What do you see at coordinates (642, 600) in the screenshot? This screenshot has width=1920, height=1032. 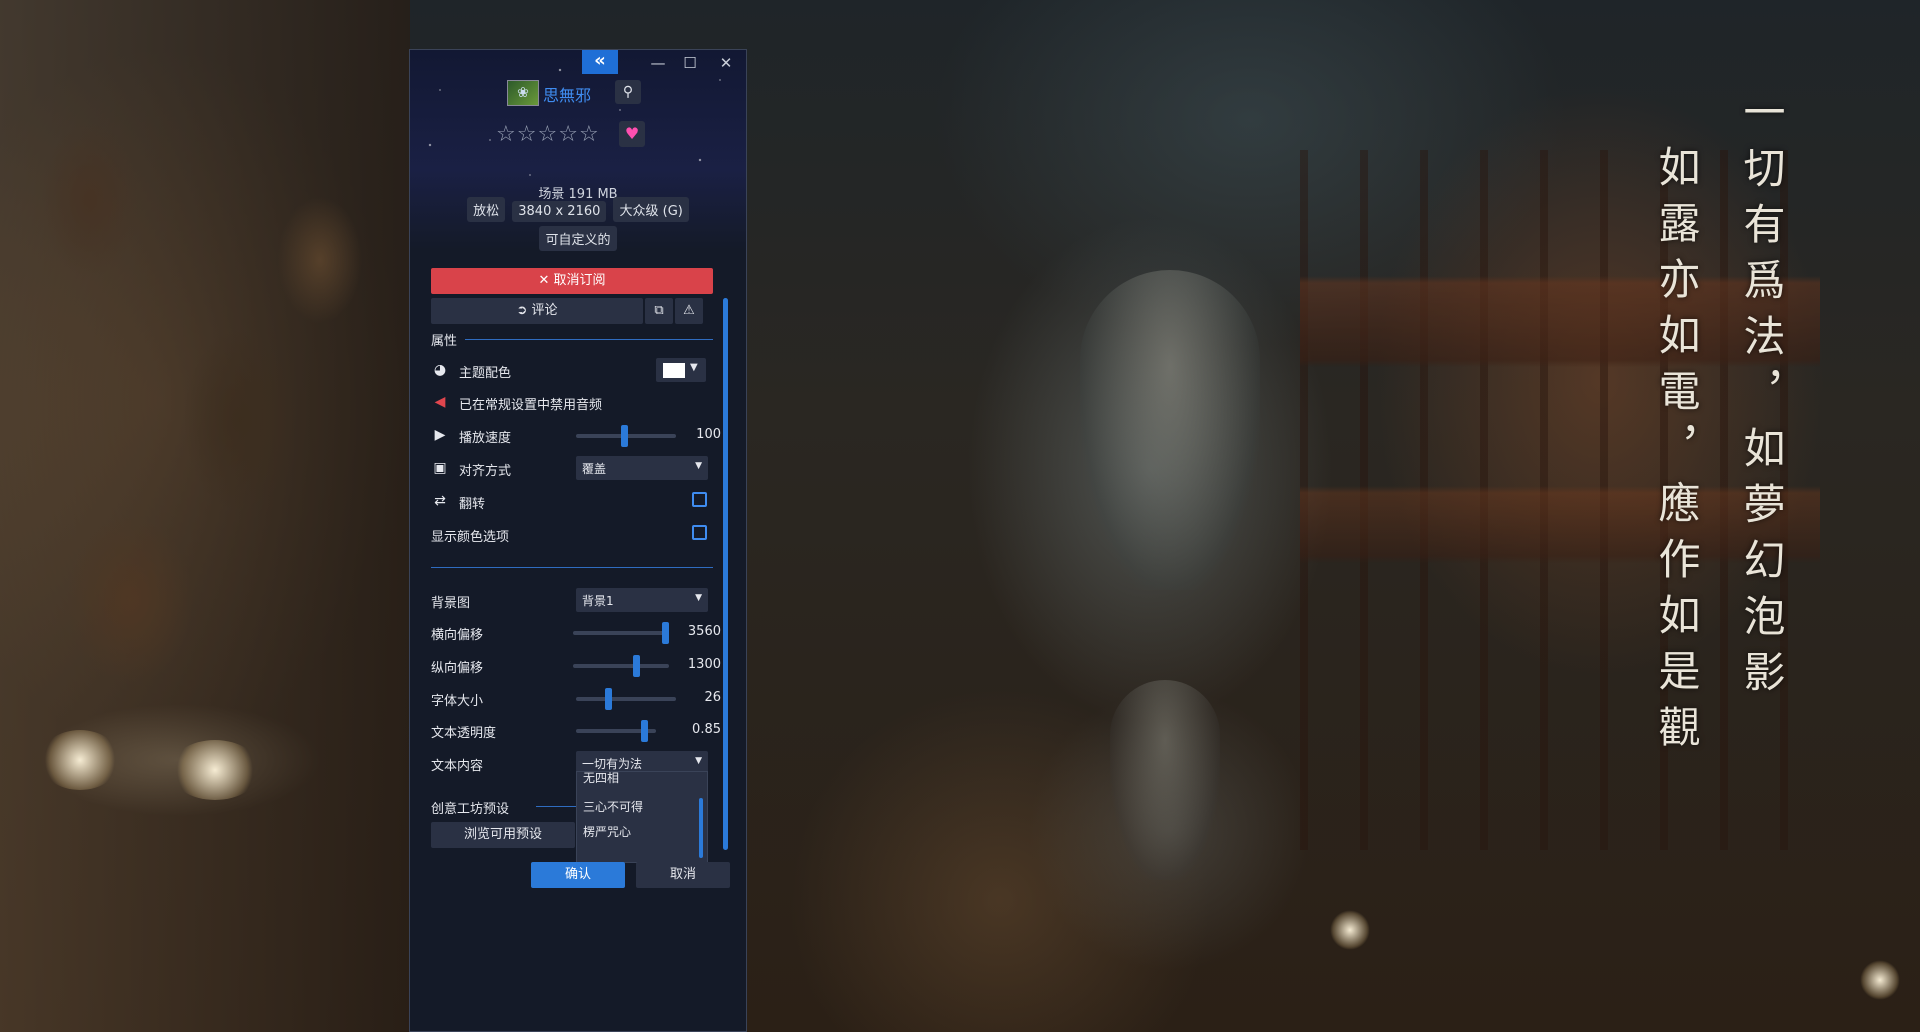 I see `background-select: 背景1 ▼` at bounding box center [642, 600].